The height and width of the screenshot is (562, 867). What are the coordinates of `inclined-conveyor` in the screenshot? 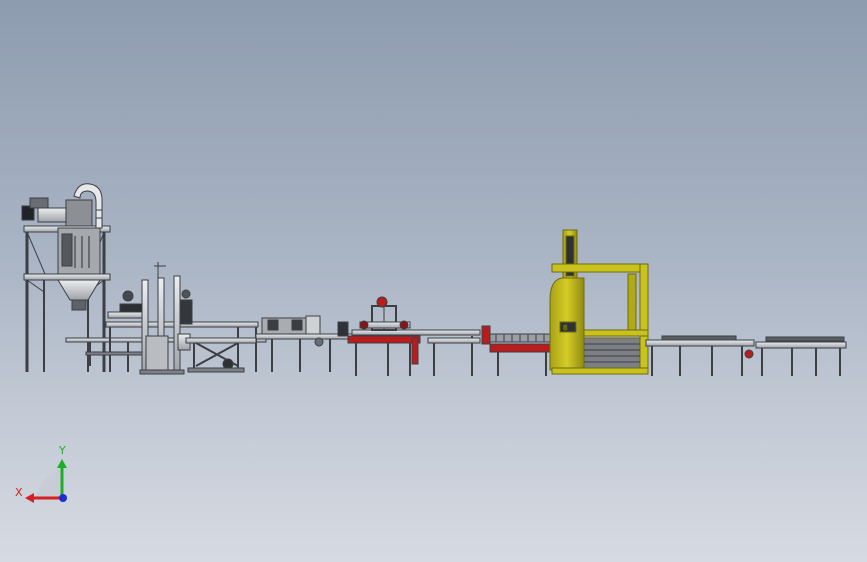 It's located at (221, 355).